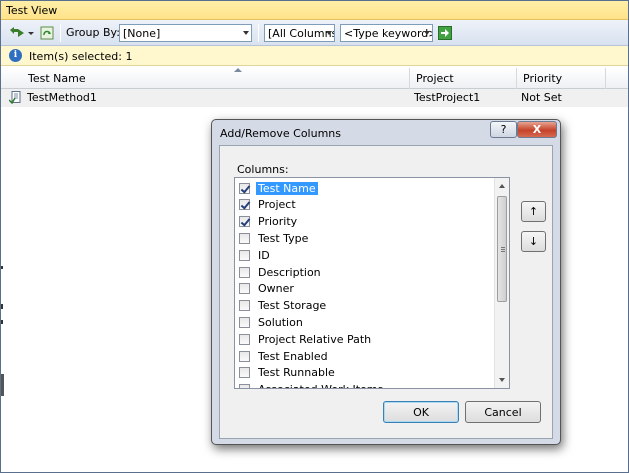  I want to click on column-option-label: Project Relative Path, so click(315, 339).